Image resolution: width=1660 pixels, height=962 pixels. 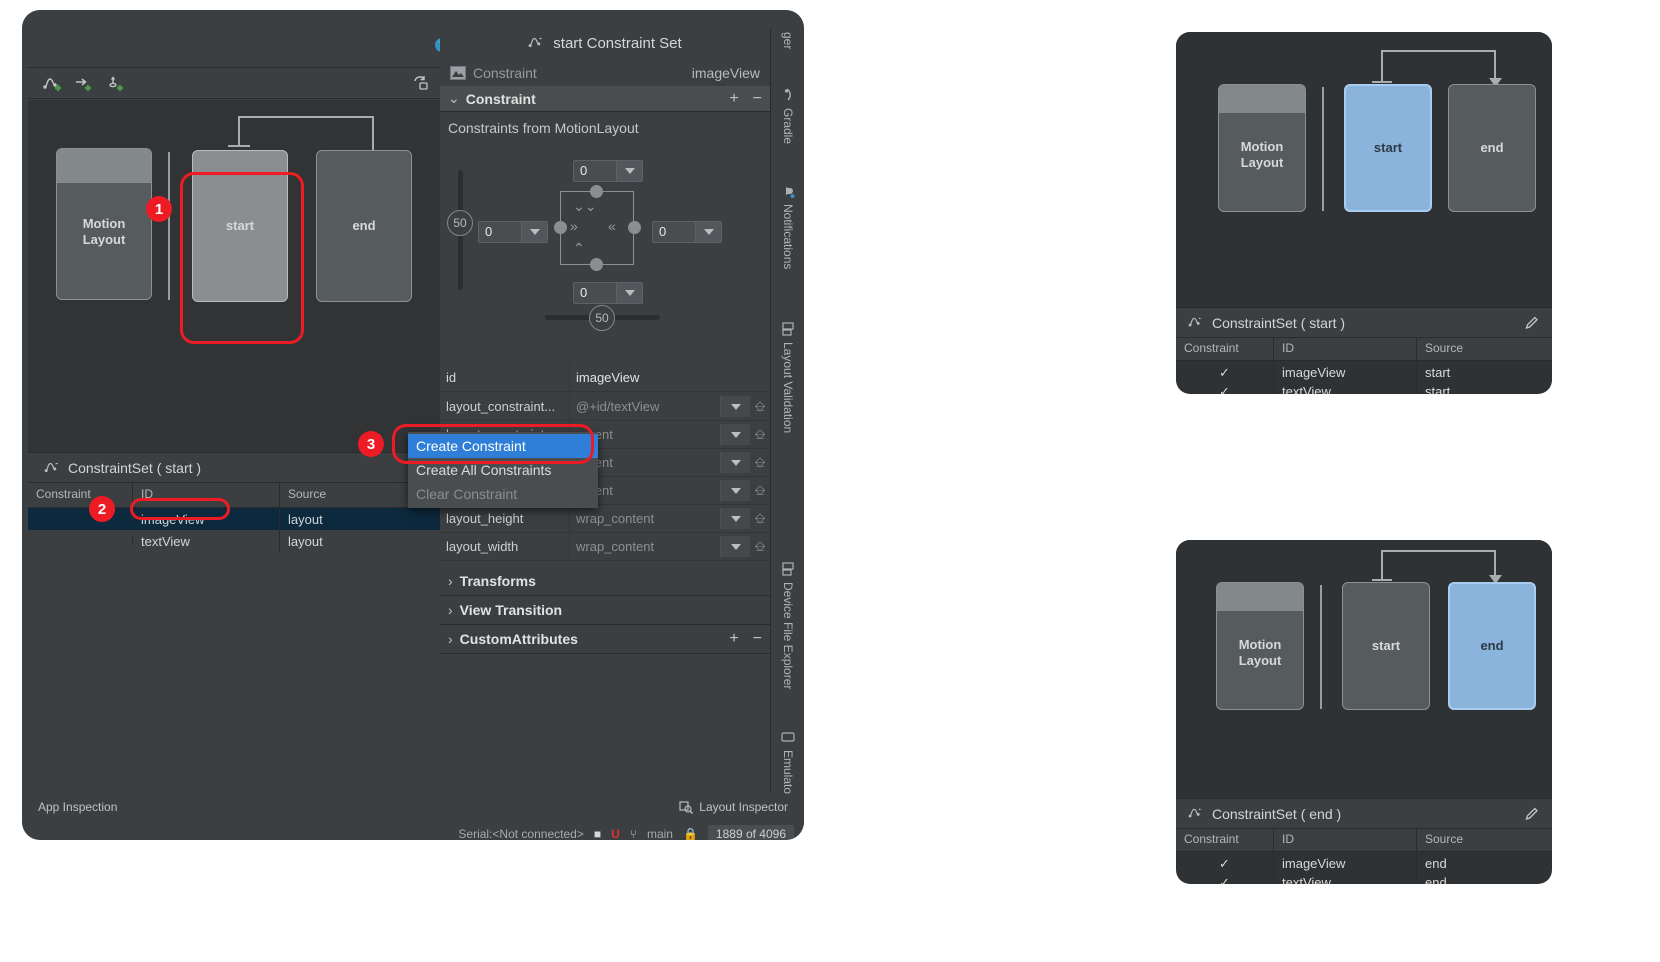 I want to click on attributes-subtitle-value: imageView, so click(x=725, y=73).